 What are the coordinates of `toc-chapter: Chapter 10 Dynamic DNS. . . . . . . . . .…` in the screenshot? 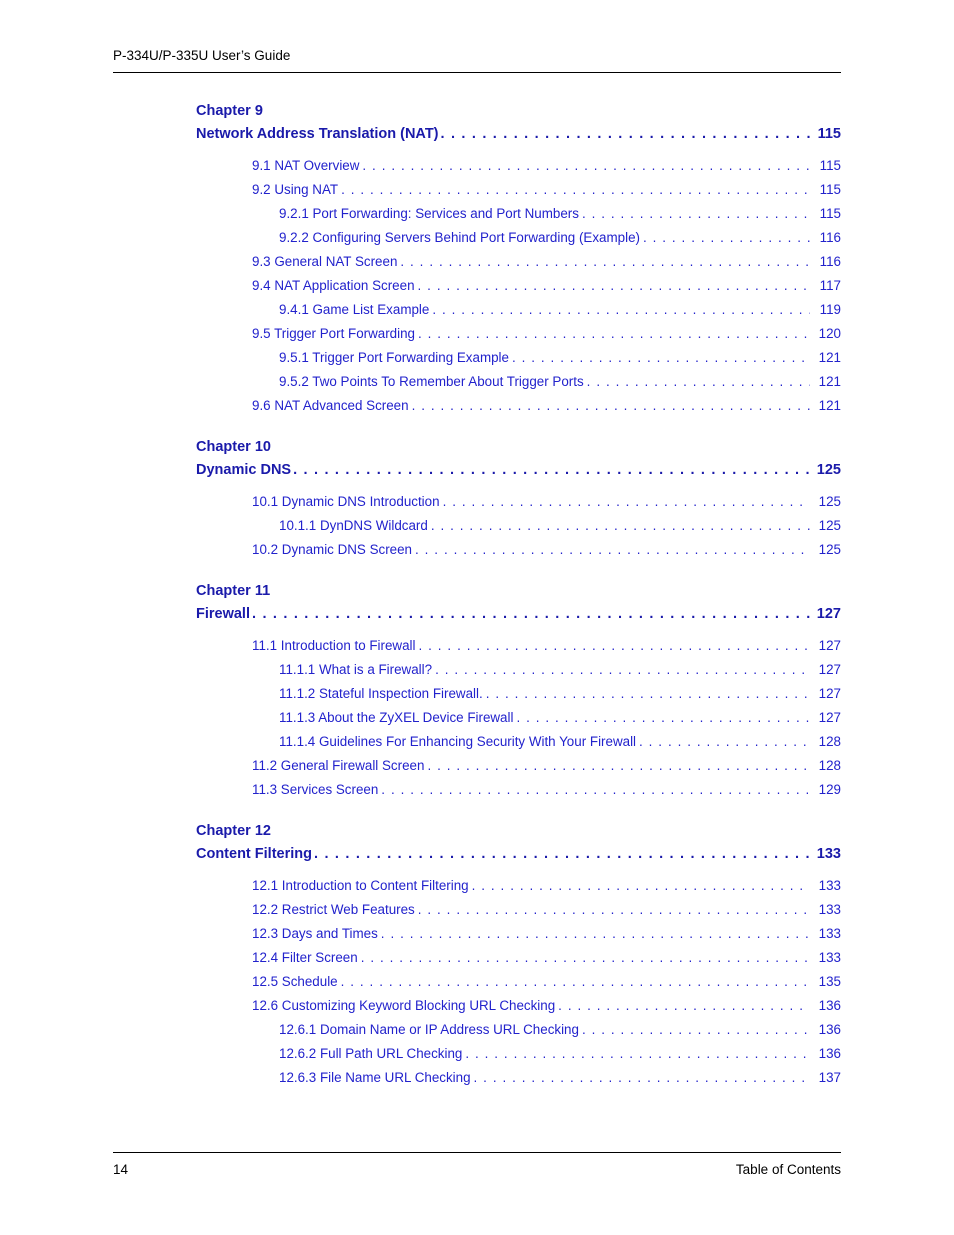 It's located at (477, 499).